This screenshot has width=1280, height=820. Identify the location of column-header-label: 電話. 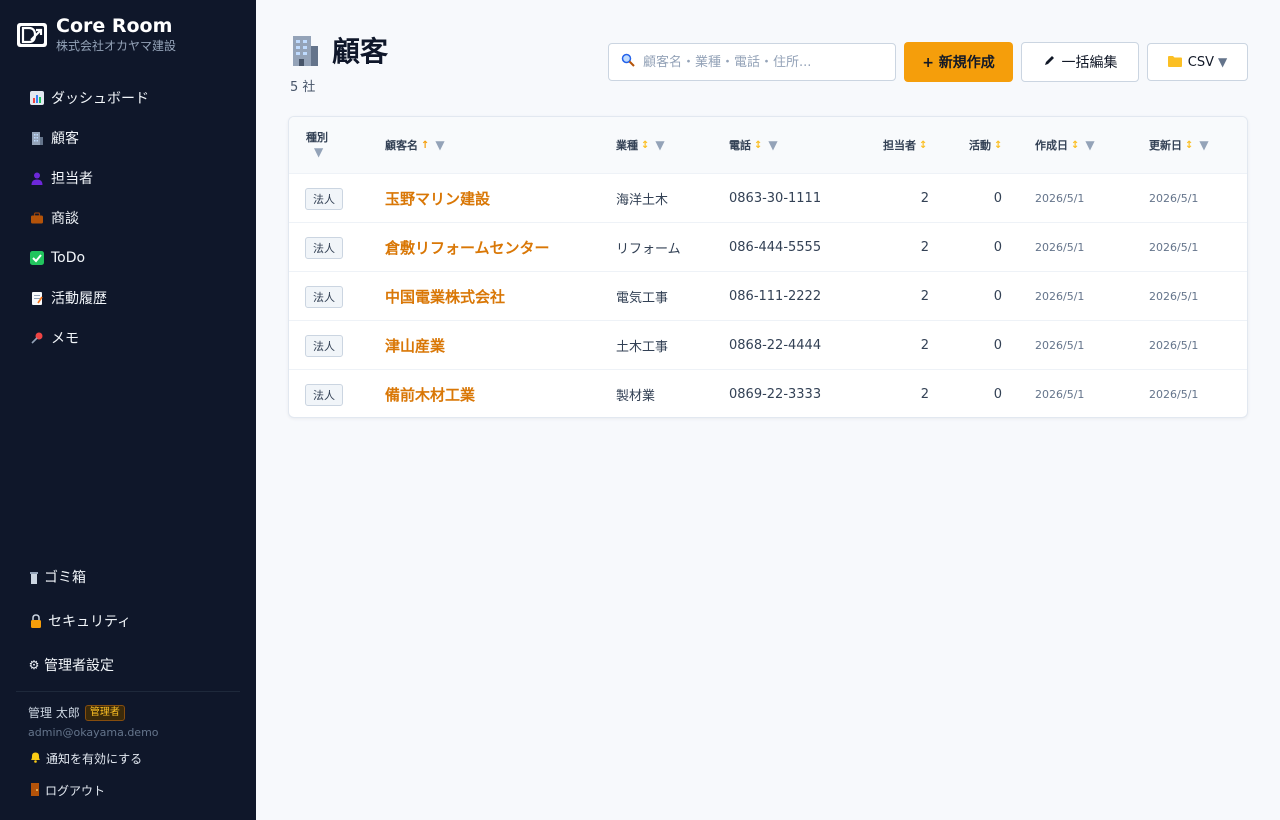
(740, 145).